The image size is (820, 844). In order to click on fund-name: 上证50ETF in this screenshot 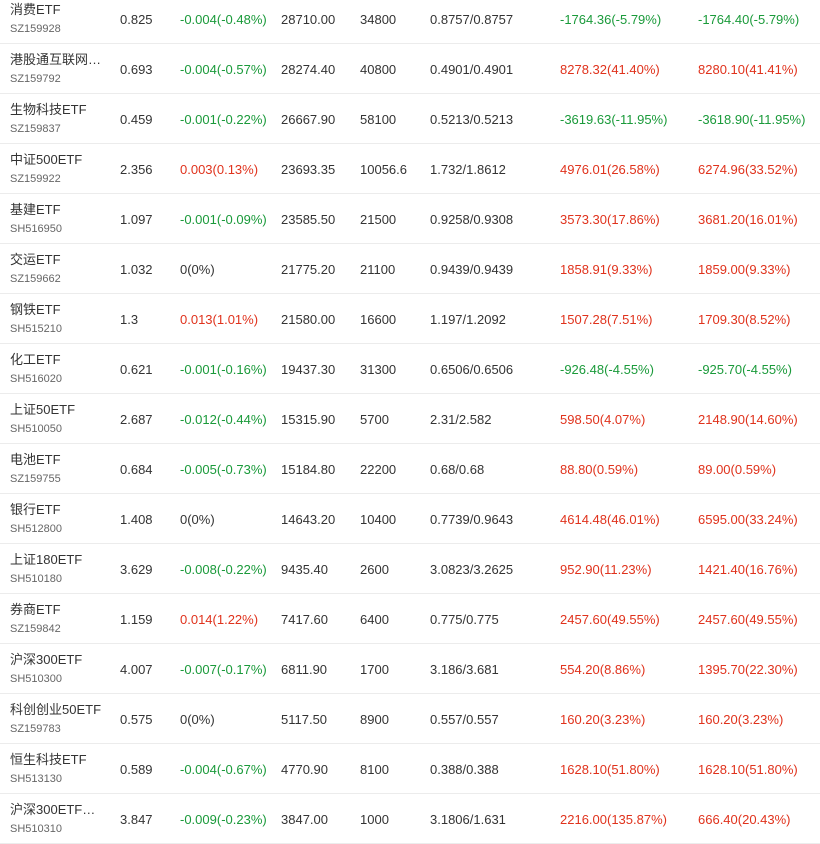, I will do `click(42, 410)`.